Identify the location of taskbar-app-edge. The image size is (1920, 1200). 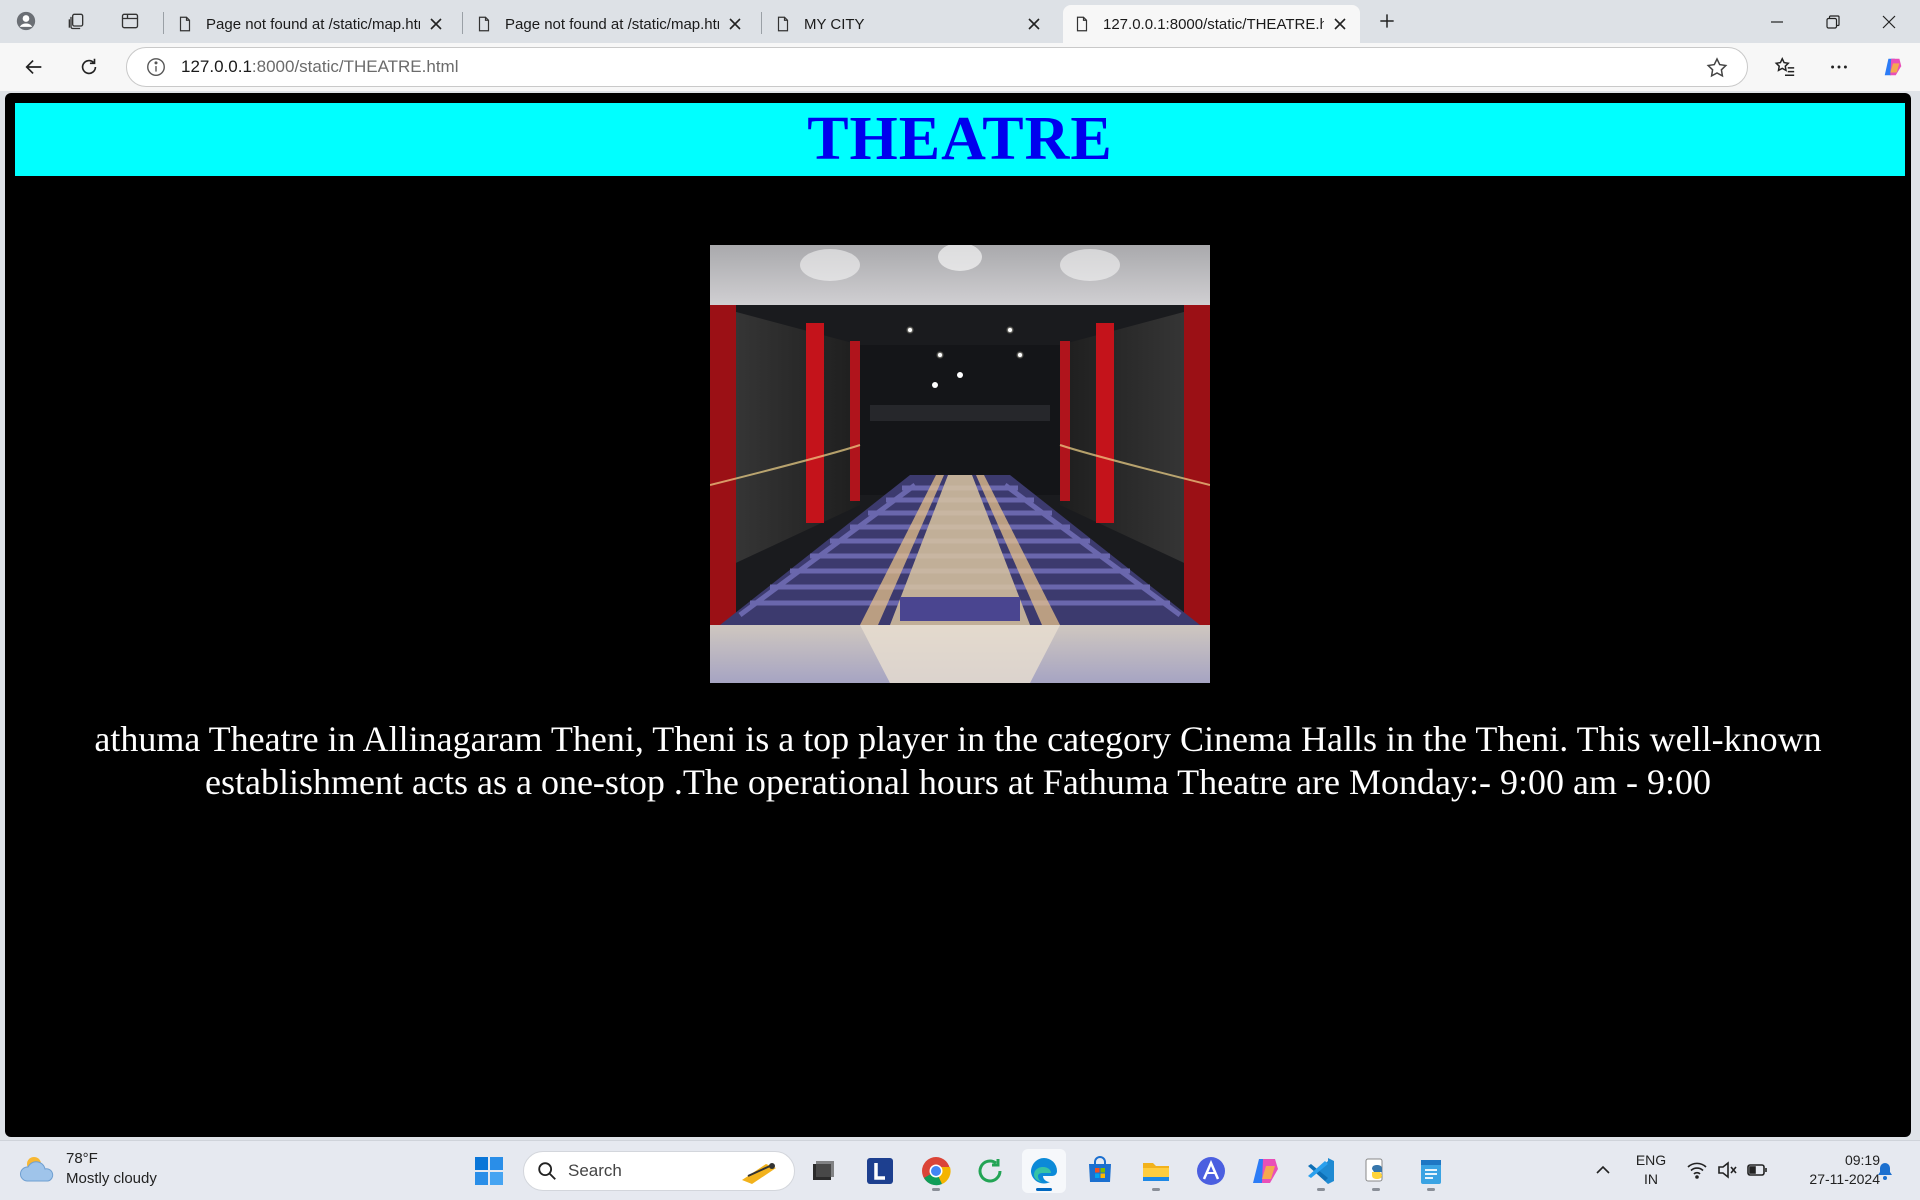
(1044, 1171).